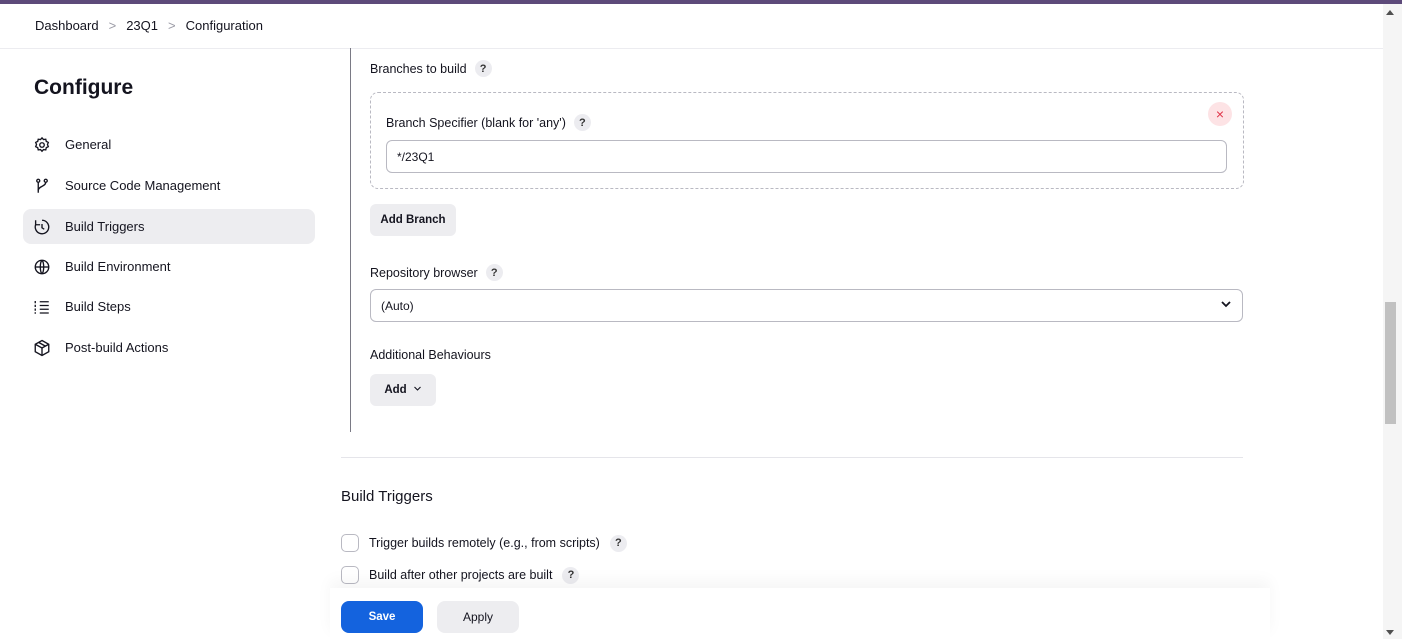 Image resolution: width=1402 pixels, height=639 pixels. Describe the element at coordinates (42, 227) in the screenshot. I see `timer-icon` at that location.